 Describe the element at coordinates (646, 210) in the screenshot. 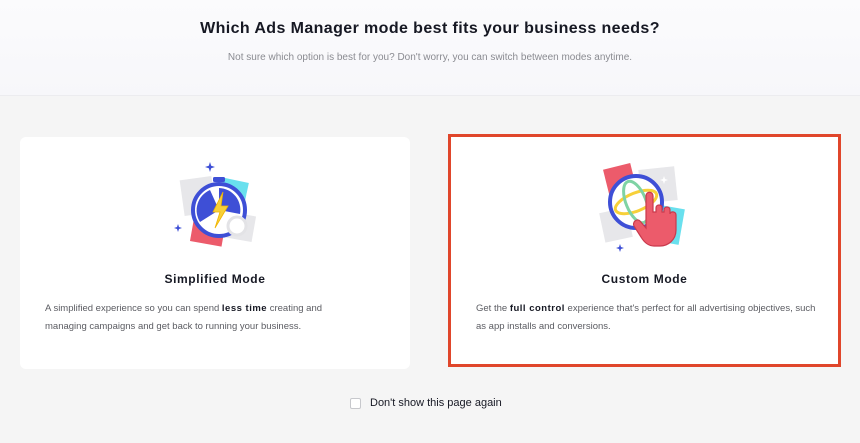

I see `globe-pointer-hand-icon` at that location.